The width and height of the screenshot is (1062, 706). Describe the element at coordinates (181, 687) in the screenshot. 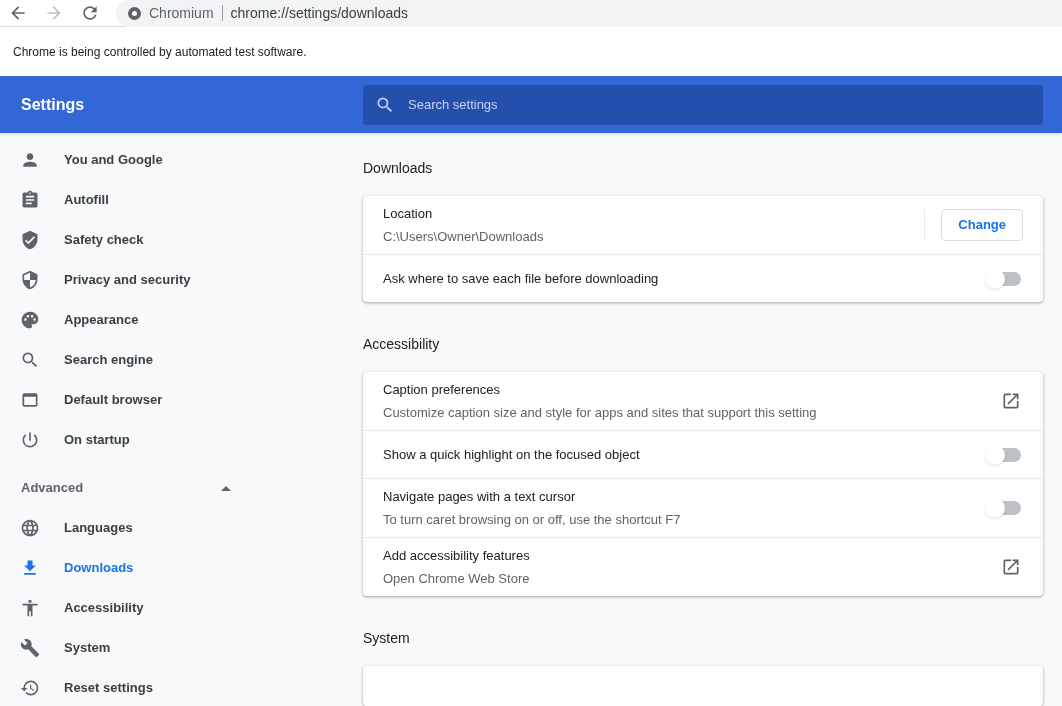

I see `sidebar-item: Reset settings` at that location.